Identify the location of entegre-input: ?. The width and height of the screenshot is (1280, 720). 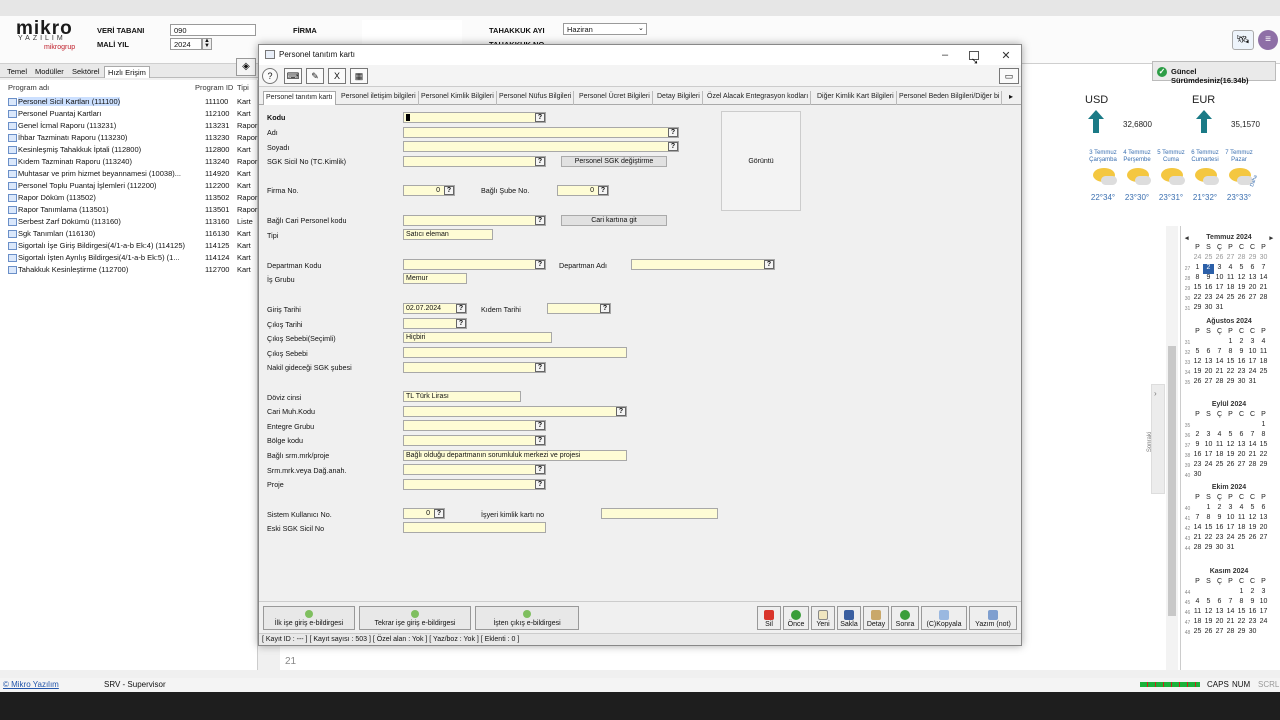
(474, 425).